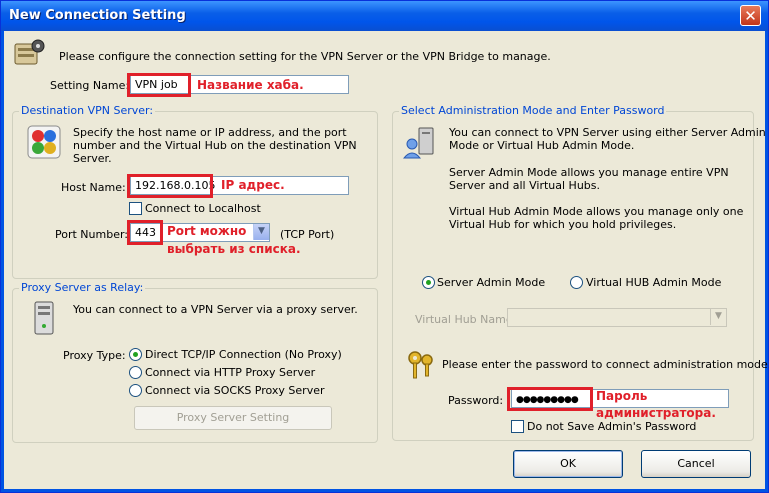  Describe the element at coordinates (203, 208) in the screenshot. I see `connect-localhost-label: Connect to Localhost` at that location.